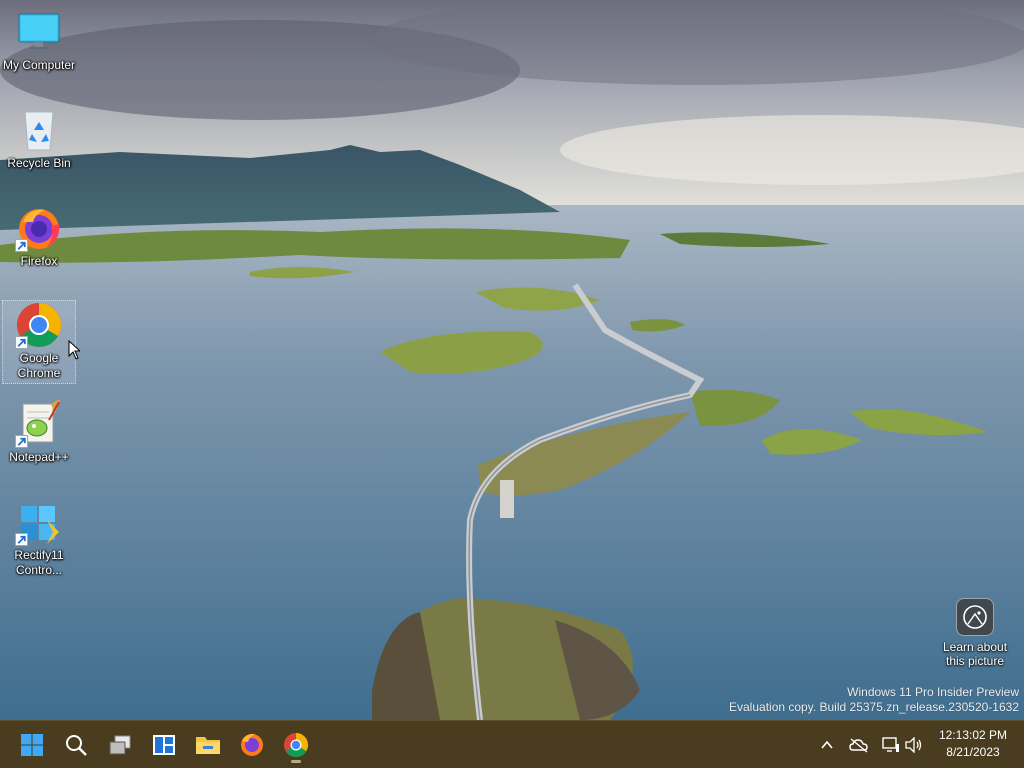 The height and width of the screenshot is (768, 1024). I want to click on learn-about-picture-button: Learn about this picture, so click(975, 633).